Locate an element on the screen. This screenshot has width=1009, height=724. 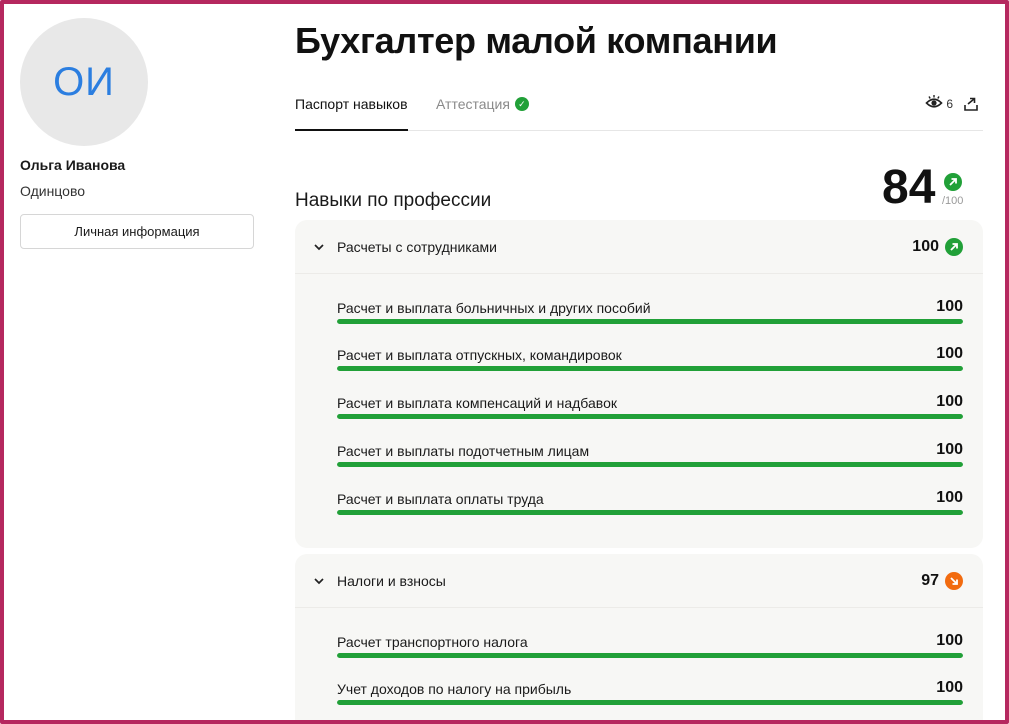
skill-group-score: 100 is located at coordinates (925, 246).